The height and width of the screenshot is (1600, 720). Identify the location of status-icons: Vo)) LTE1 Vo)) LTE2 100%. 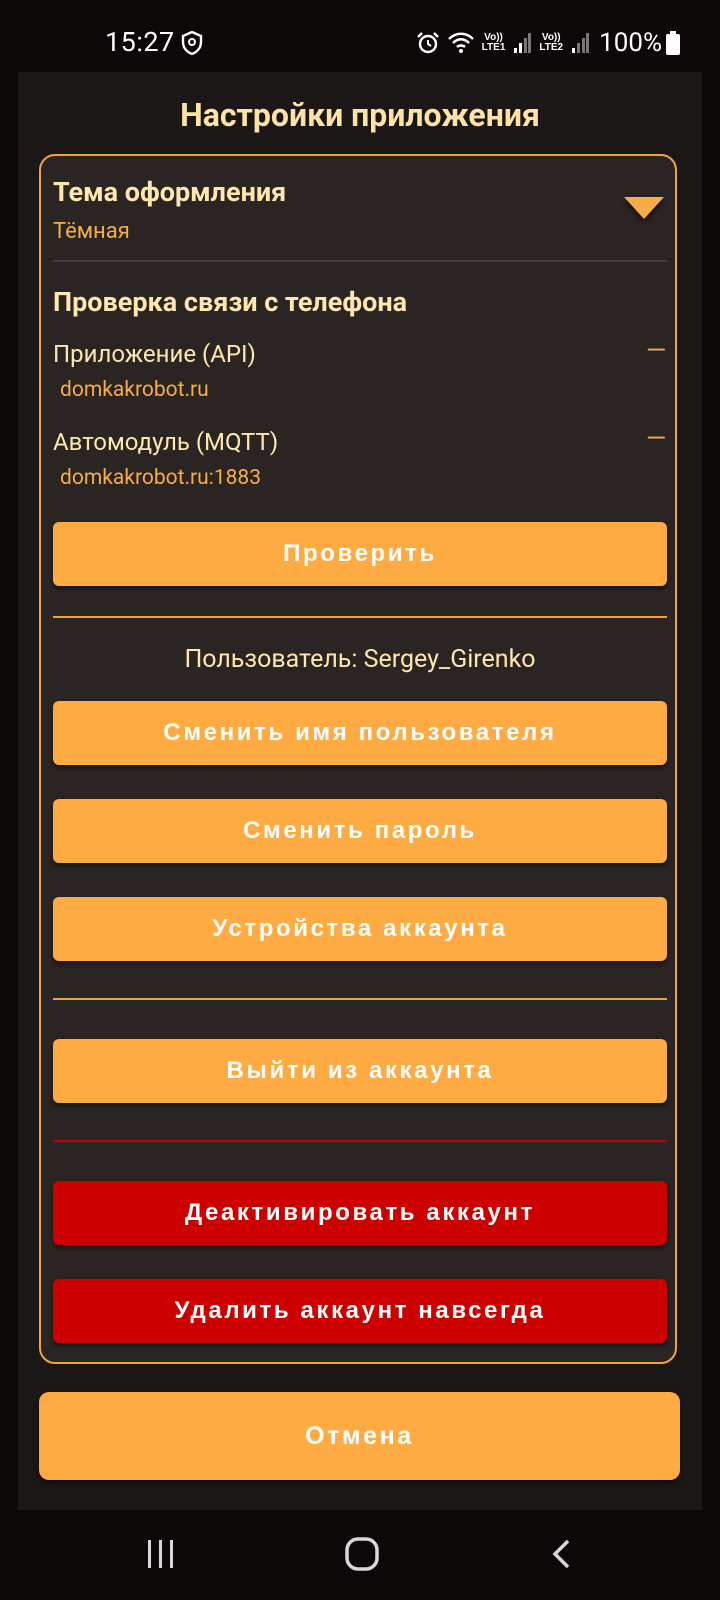
(544, 43).